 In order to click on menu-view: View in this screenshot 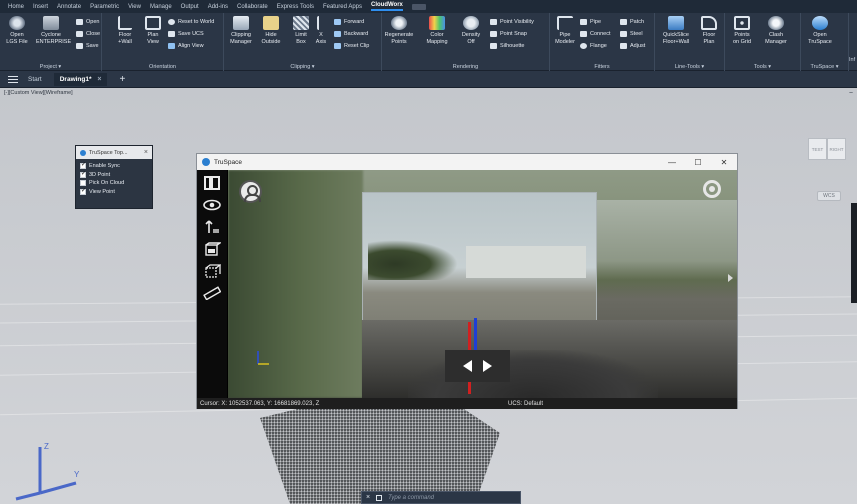, I will do `click(134, 7)`.